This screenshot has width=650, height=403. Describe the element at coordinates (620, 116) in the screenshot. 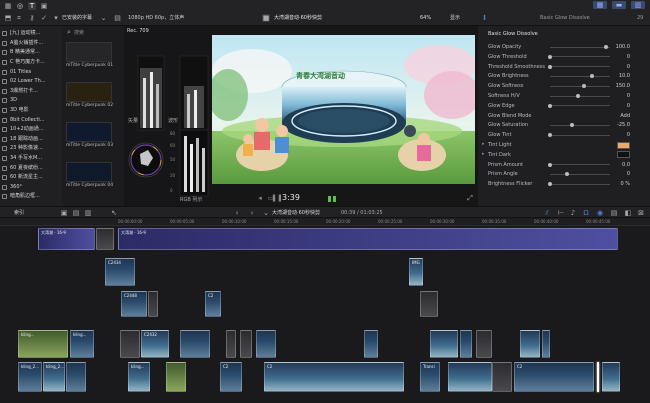

I see `inspector-param-value: Add` at that location.